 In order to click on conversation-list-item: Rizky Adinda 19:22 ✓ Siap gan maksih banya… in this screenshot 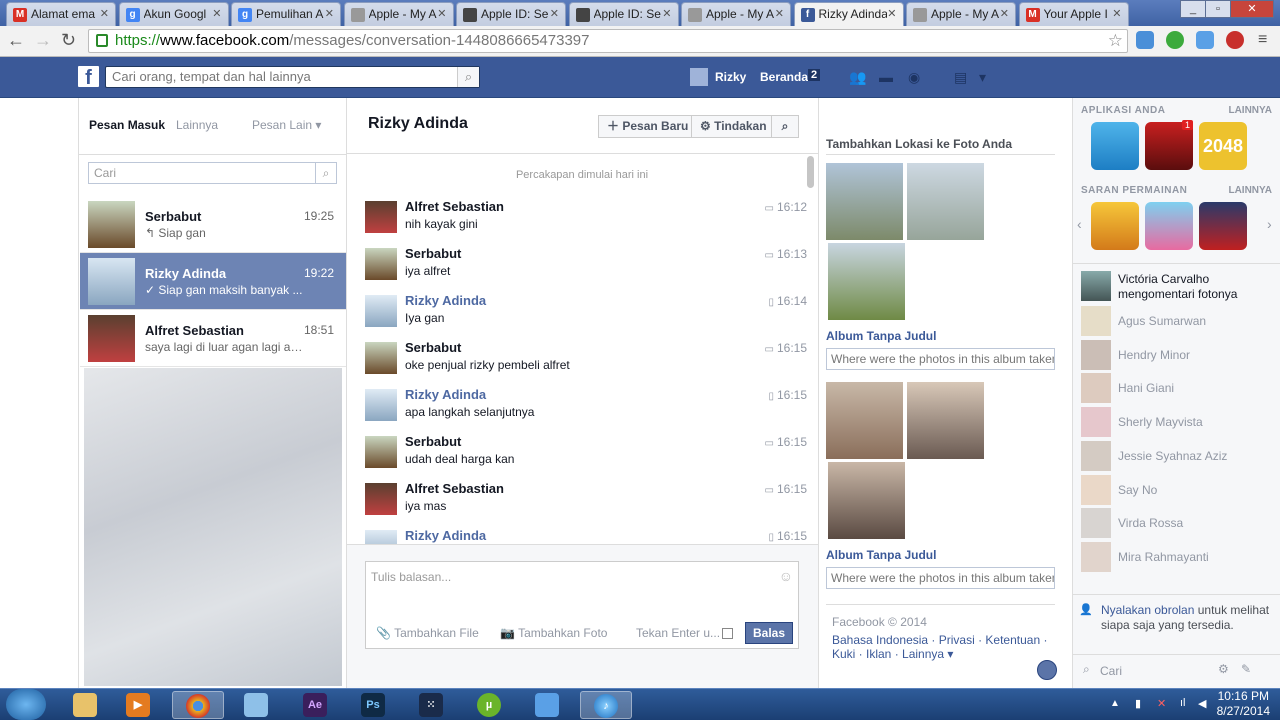, I will do `click(213, 281)`.